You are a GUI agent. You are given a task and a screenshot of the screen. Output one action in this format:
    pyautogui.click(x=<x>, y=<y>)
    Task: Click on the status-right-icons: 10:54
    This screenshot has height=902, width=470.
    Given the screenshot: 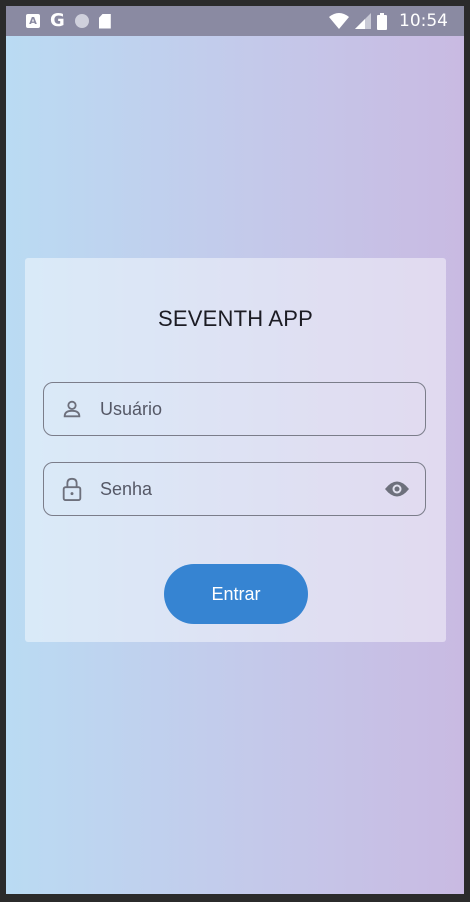 What is the action you would take?
    pyautogui.click(x=388, y=21)
    